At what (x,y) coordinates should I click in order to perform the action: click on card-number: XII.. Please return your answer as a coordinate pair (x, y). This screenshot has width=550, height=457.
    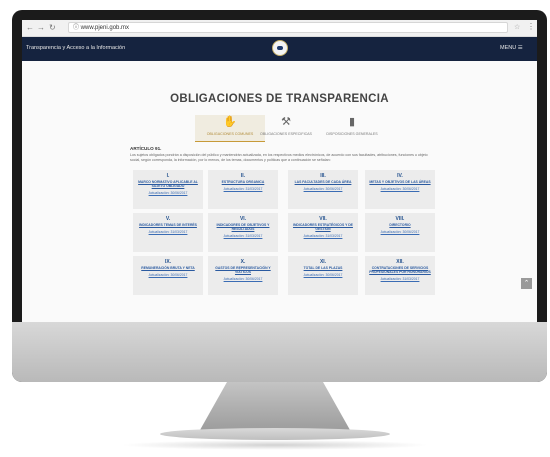
    Looking at the image, I should click on (400, 262).